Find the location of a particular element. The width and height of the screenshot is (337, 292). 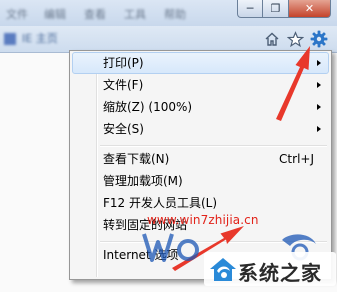

menu-item-label: 缩放(Z) (100%) is located at coordinates (148, 107).